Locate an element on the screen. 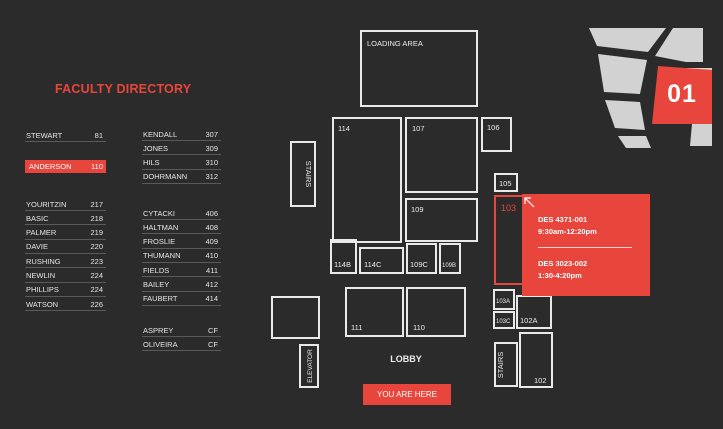 The width and height of the screenshot is (723, 429). room-114b: 114B is located at coordinates (343, 256).